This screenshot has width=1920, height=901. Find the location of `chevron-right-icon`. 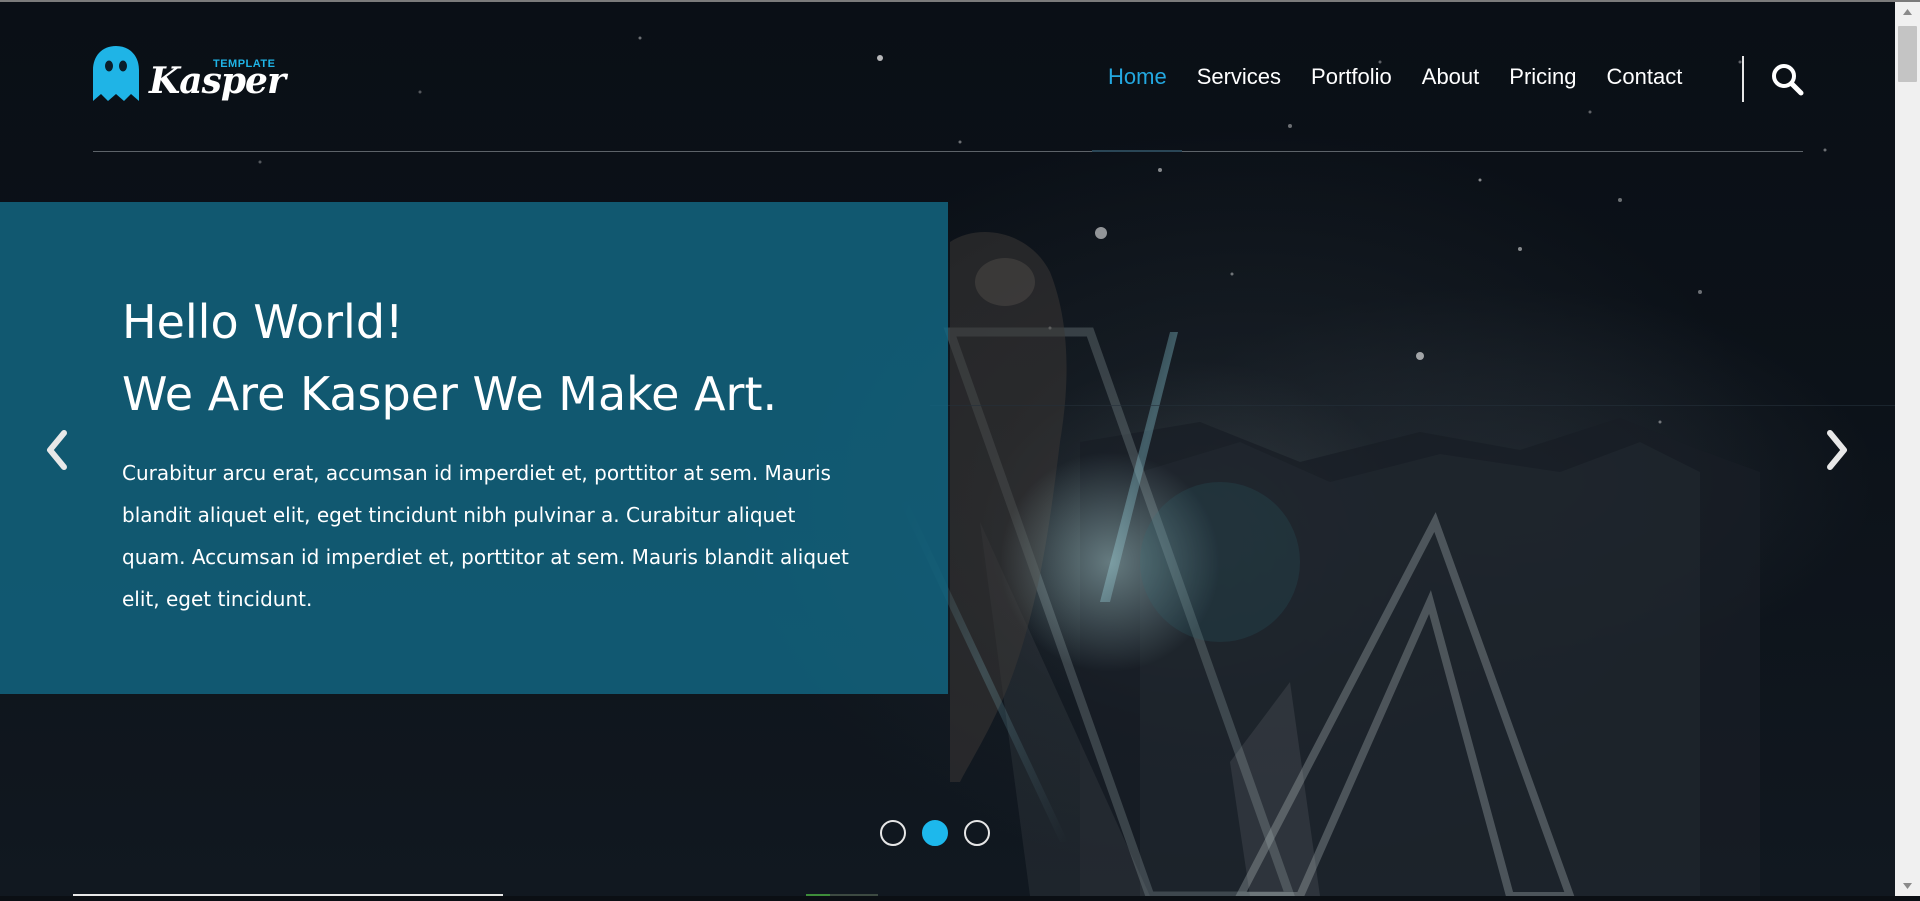

chevron-right-icon is located at coordinates (1837, 450).